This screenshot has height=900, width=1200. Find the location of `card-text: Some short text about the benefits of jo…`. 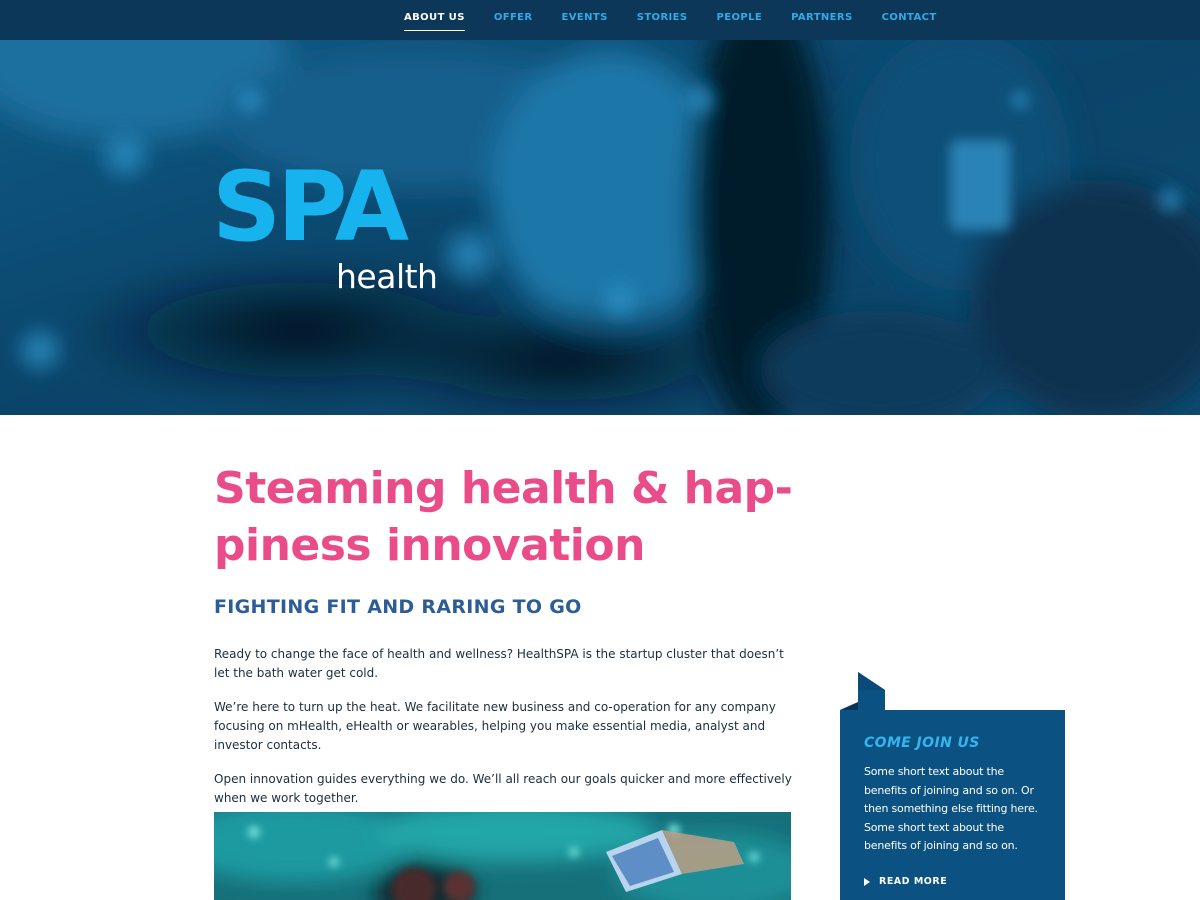

card-text: Some short text about the benefits of jo… is located at coordinates (951, 808).